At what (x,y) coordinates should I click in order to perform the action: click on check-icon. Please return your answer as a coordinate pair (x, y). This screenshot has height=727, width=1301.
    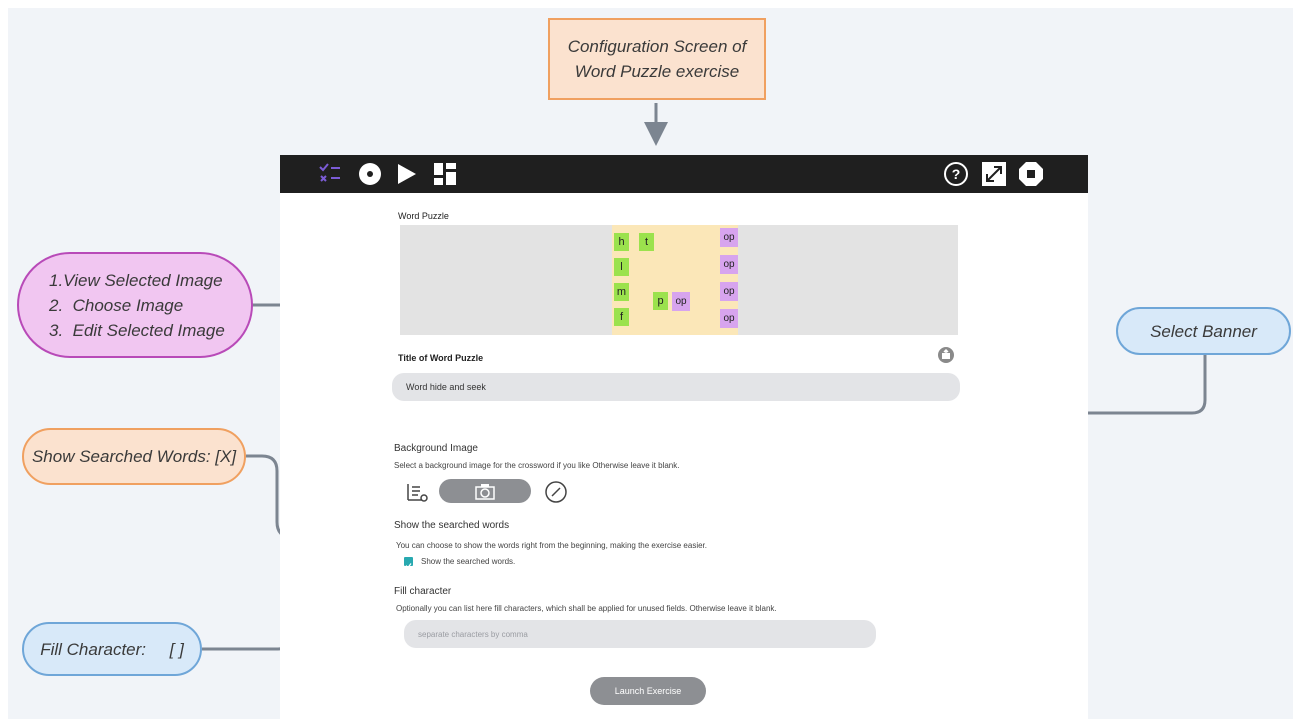
    Looking at the image, I should click on (408, 566).